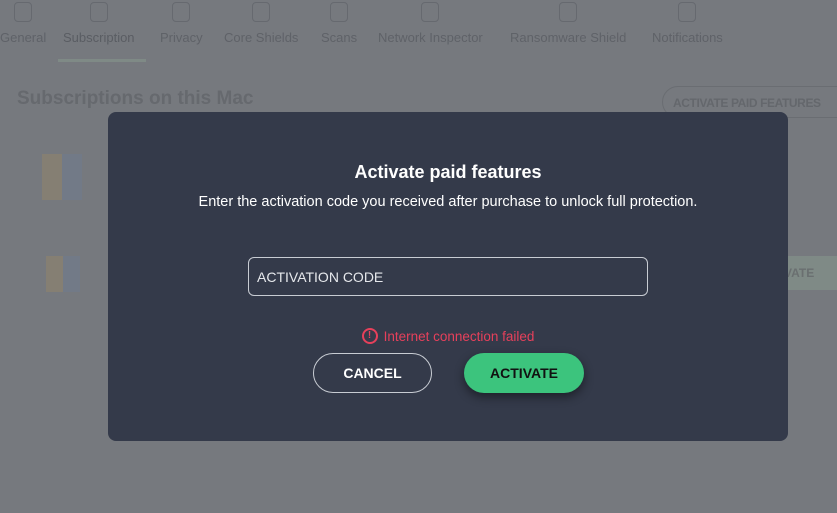  Describe the element at coordinates (448, 172) in the screenshot. I see `dialog-title: Activate paid features` at that location.